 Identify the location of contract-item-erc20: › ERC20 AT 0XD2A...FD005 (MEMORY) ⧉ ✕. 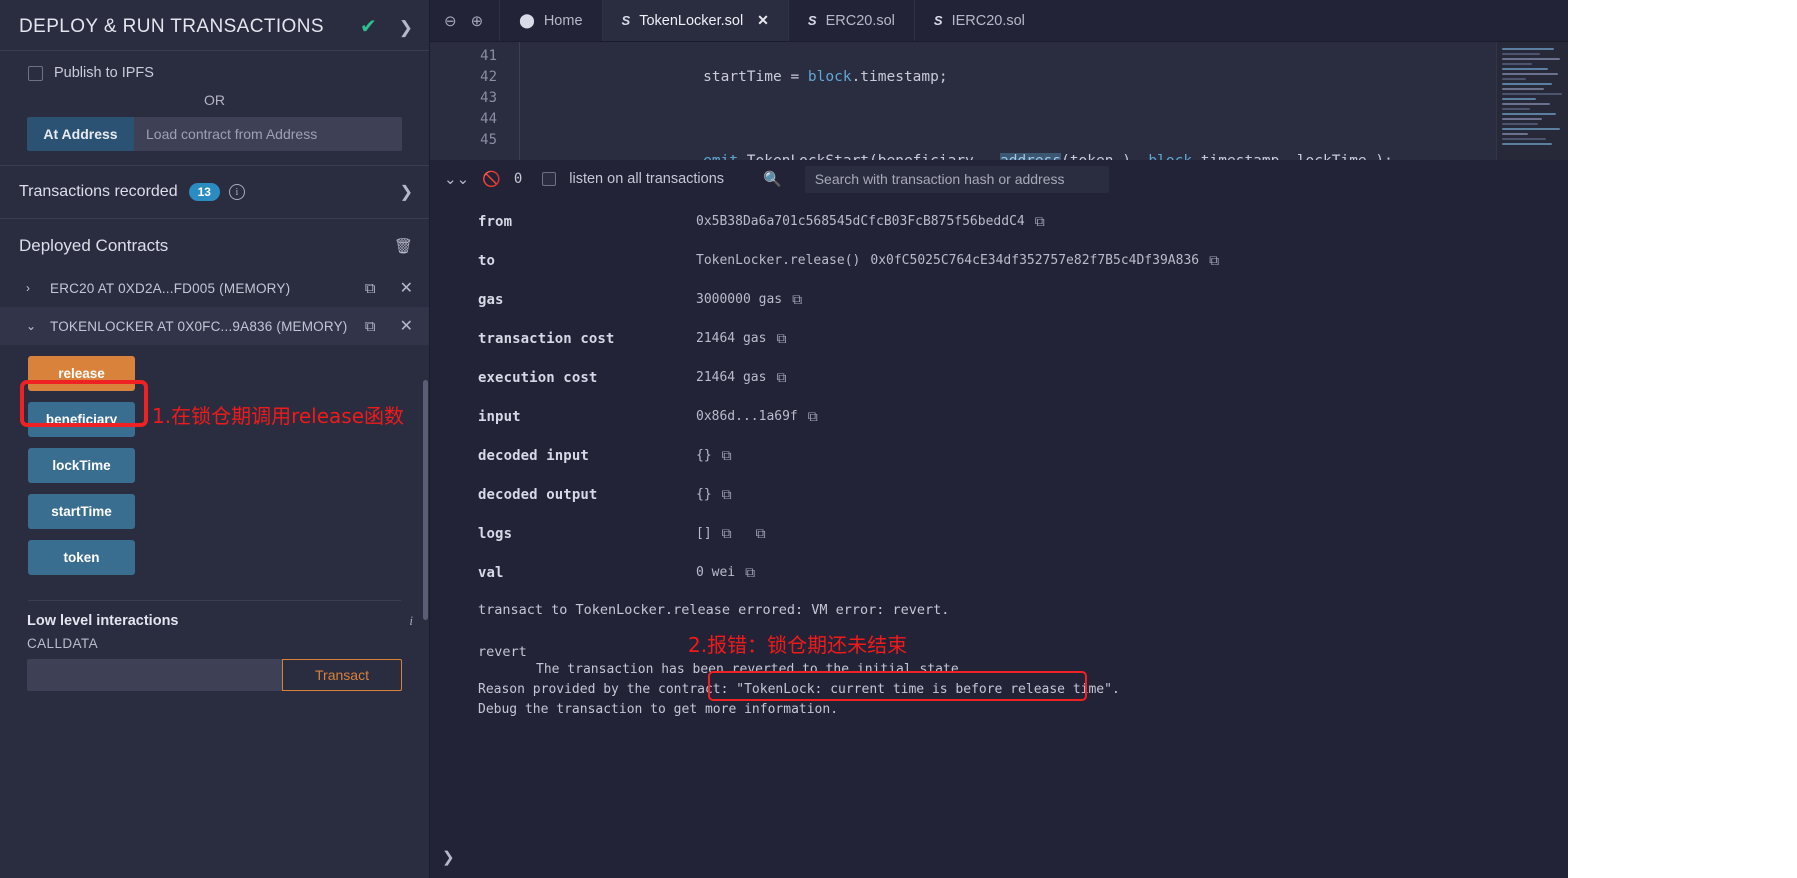
(214, 288).